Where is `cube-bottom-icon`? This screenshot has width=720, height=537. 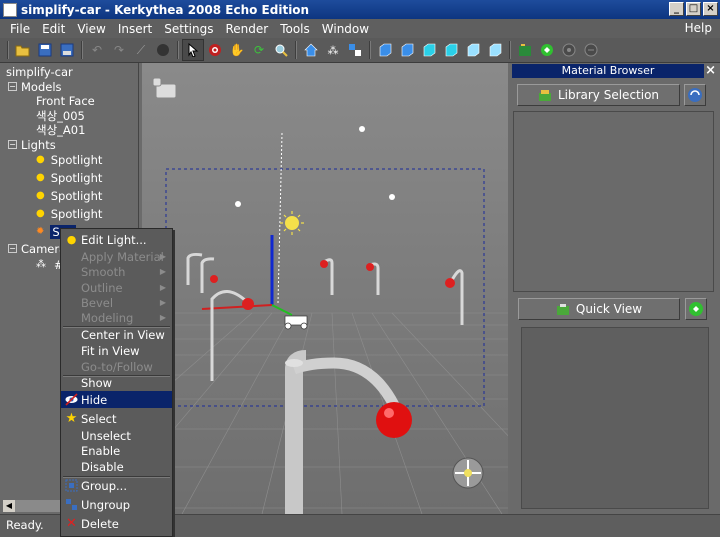
cube-bottom-icon is located at coordinates (495, 50).